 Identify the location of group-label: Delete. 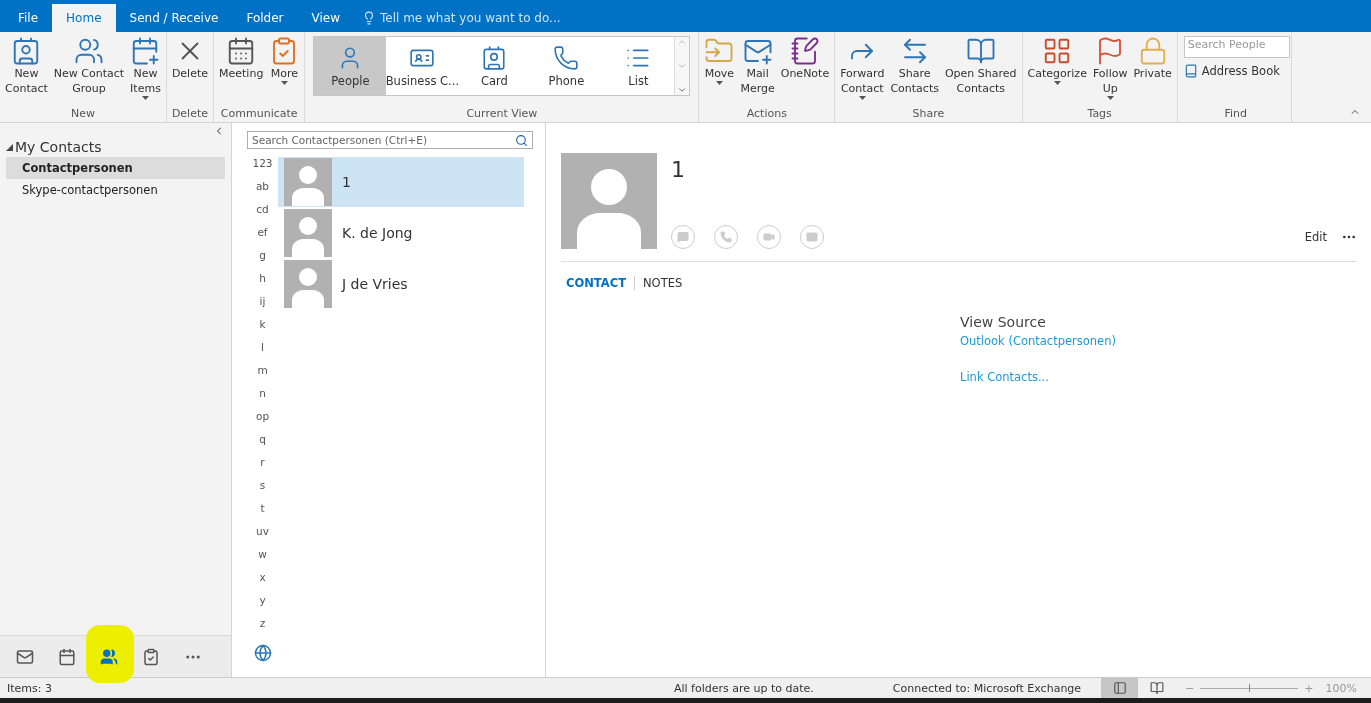
(190, 114).